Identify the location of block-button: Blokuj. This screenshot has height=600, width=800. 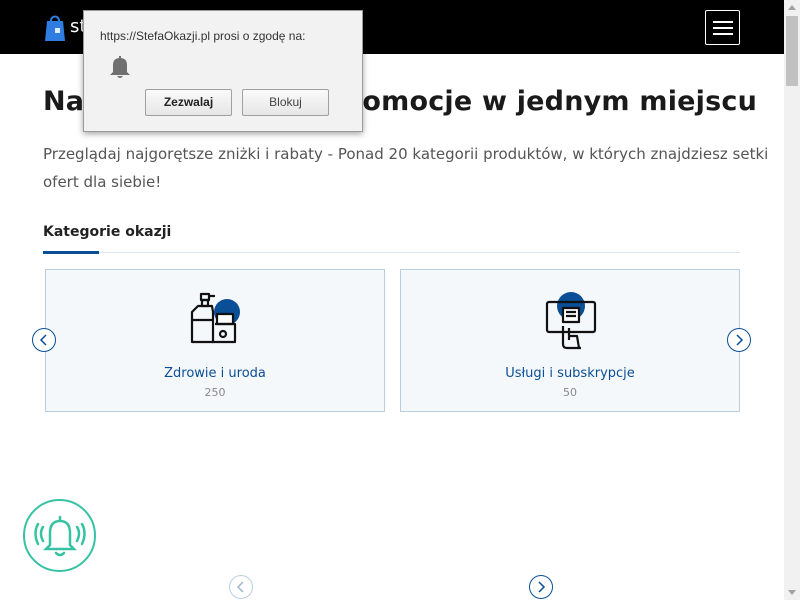
(285, 102).